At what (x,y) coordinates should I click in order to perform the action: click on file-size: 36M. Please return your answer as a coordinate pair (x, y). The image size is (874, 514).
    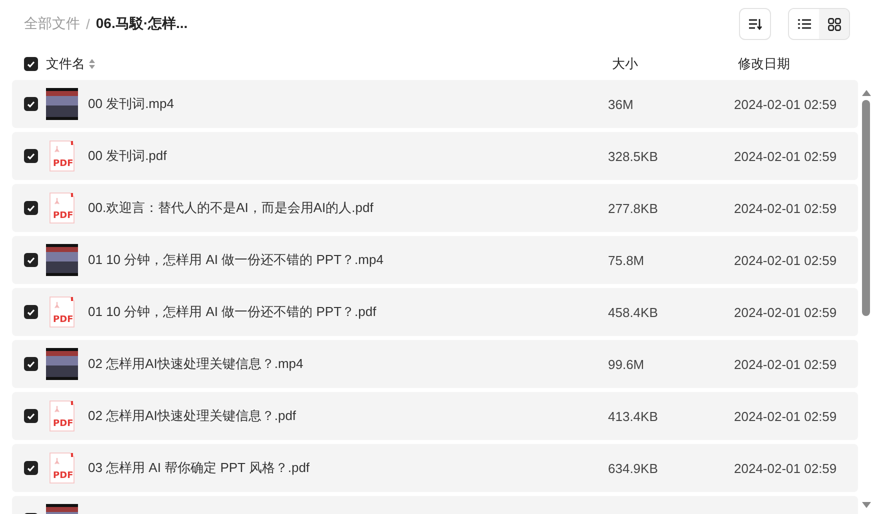
    Looking at the image, I should click on (621, 104).